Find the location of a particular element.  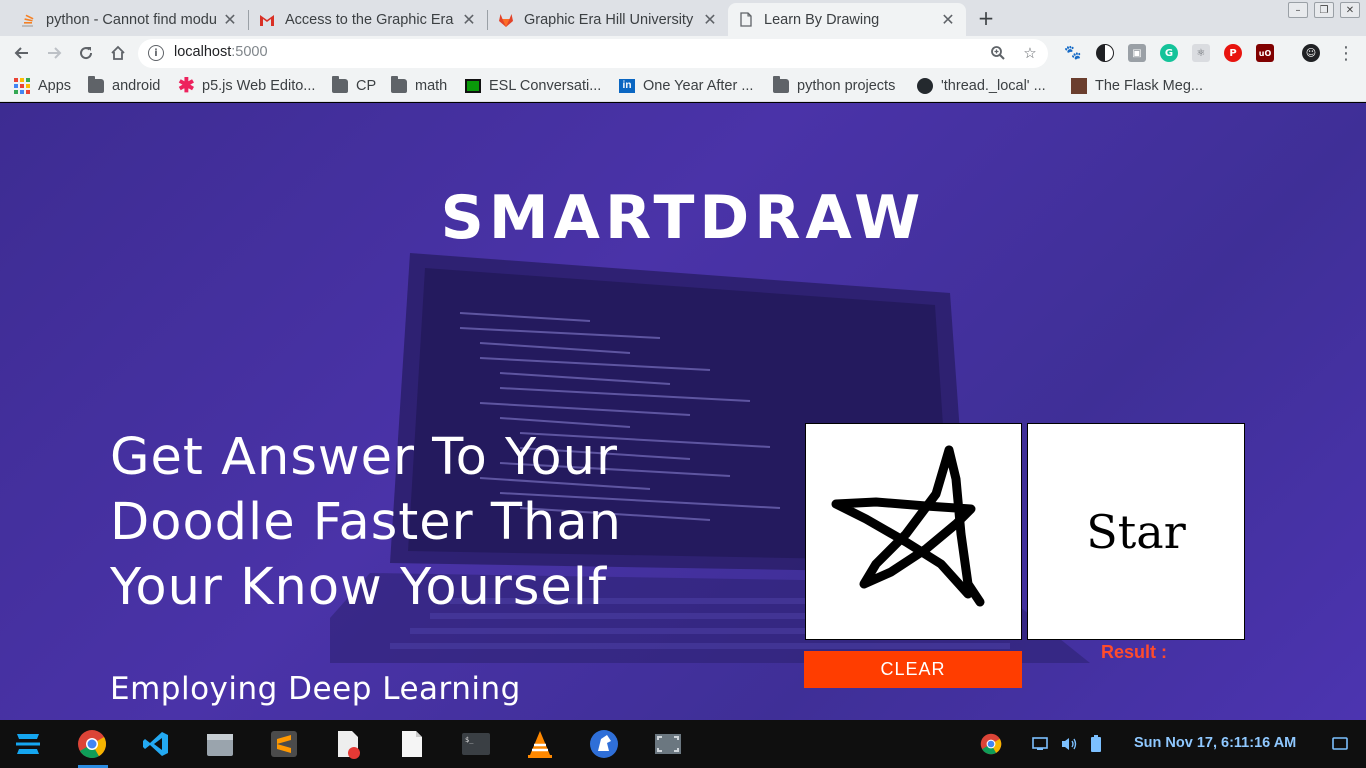

vscode-app-icon is located at coordinates (156, 744).